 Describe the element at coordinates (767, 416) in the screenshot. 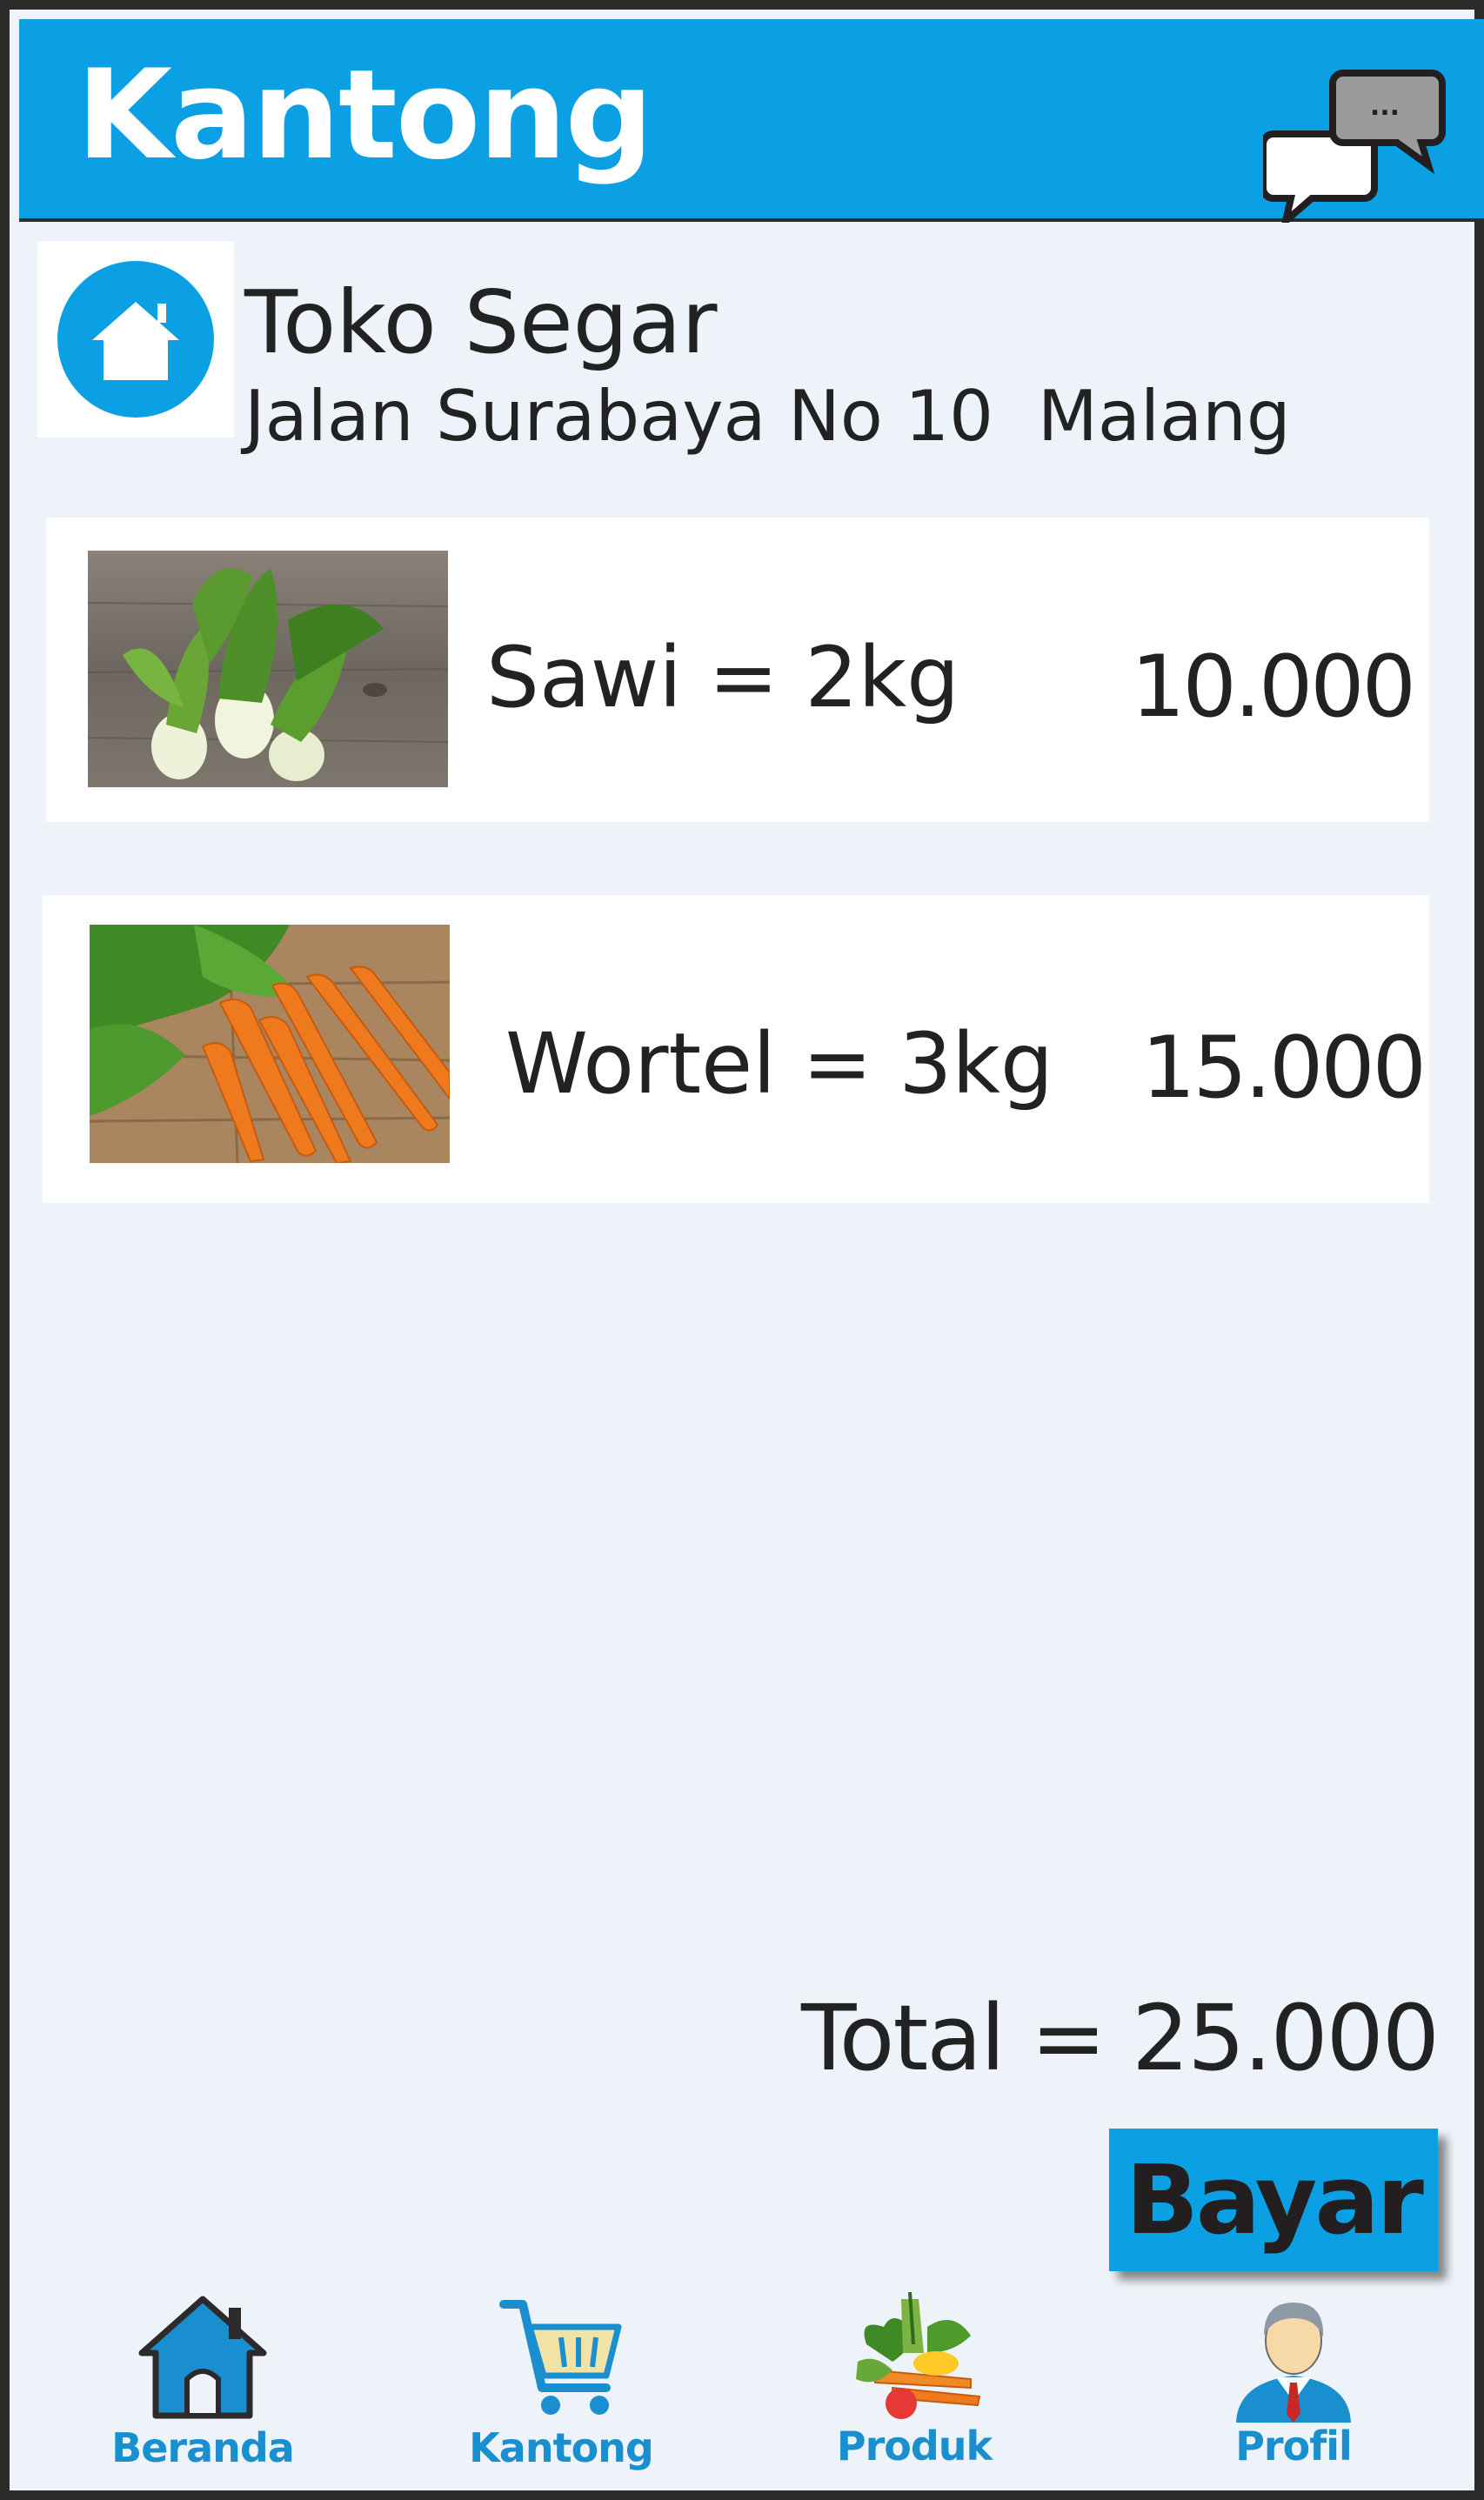

I see `store-address: Jalan Surabaya No 10 Malang` at that location.